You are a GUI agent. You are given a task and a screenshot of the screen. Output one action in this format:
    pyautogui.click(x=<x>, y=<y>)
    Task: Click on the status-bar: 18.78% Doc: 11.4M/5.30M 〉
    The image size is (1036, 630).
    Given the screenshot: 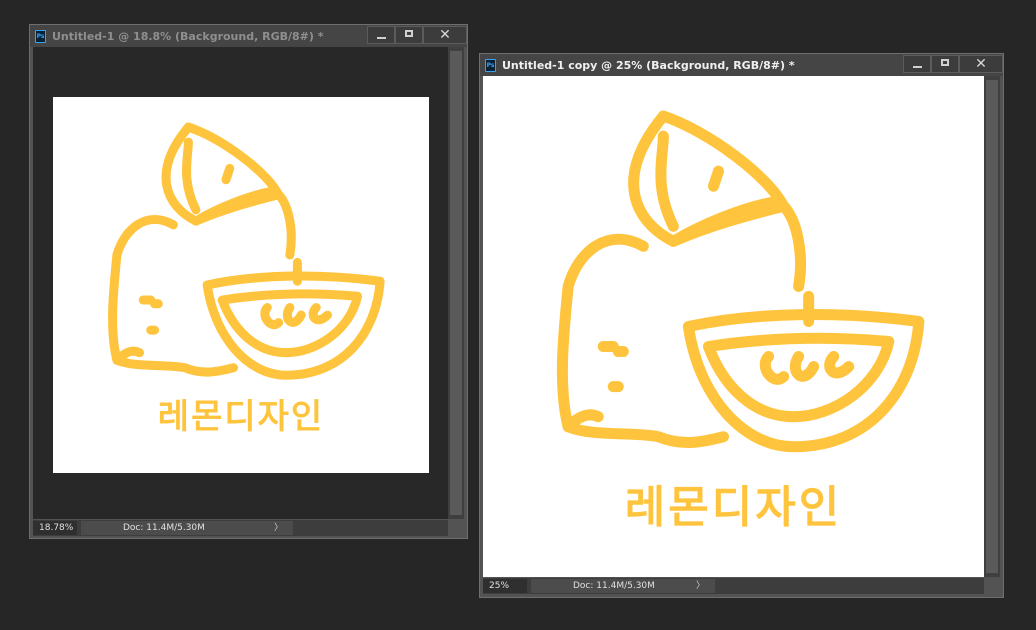 What is the action you would take?
    pyautogui.click(x=240, y=528)
    